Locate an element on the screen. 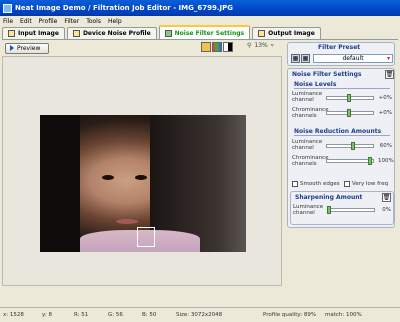 Image resolution: width=400 pixels, height=322 pixels. menu-help: Help is located at coordinates (115, 21).